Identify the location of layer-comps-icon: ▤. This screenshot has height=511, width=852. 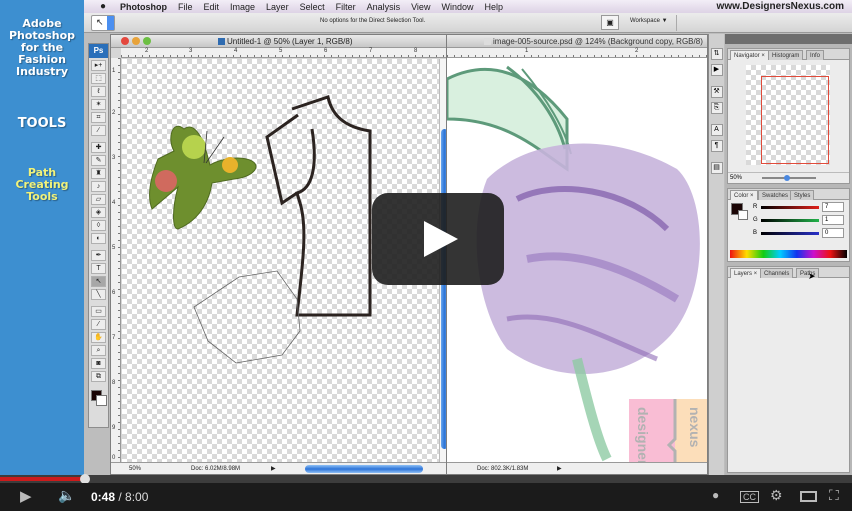
(716, 168).